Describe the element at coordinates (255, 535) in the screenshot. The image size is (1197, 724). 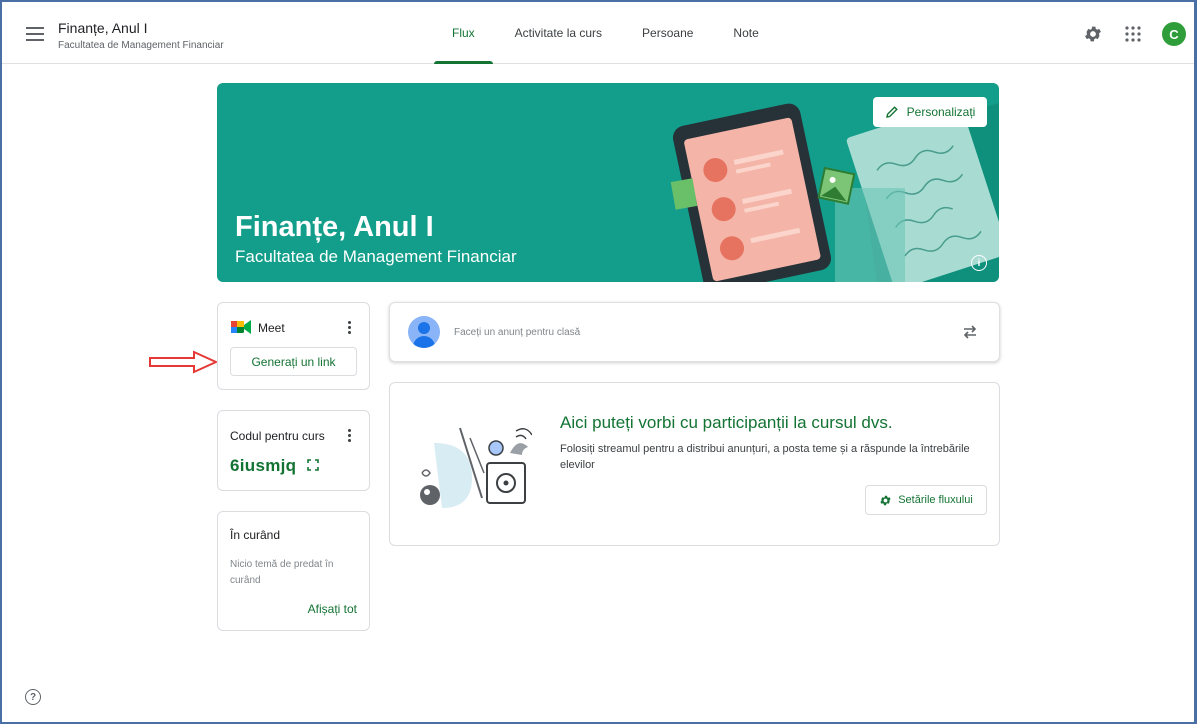
I see `upcoming-title: În curând` at that location.